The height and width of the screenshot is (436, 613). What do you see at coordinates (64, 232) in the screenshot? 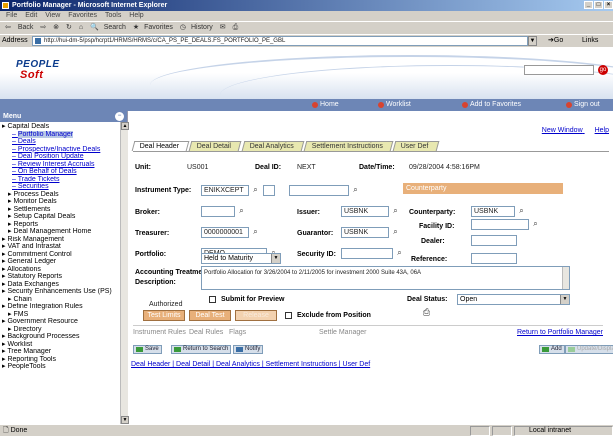
I see `menu-item: ▸ Deal Management Home` at bounding box center [64, 232].